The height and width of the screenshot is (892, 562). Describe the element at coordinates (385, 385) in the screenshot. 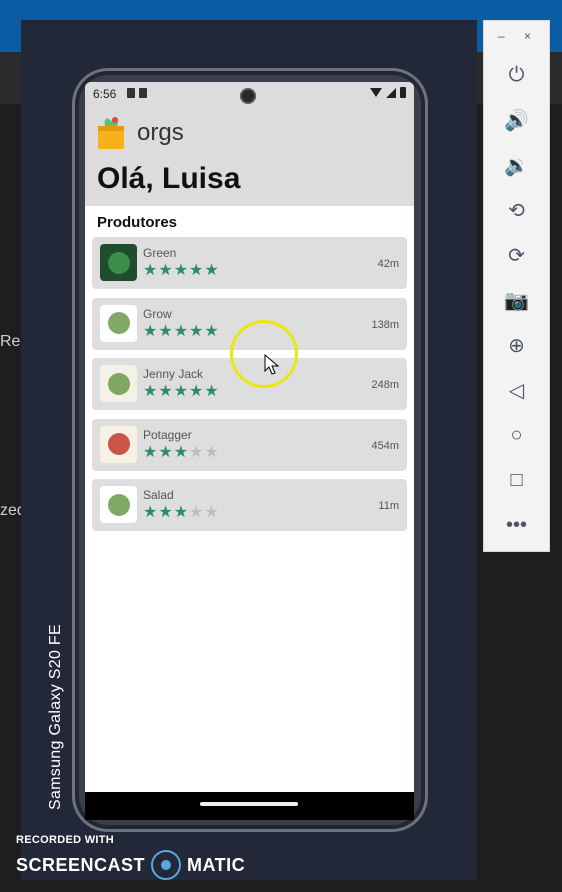

I see `producer-distance: 248m` at that location.